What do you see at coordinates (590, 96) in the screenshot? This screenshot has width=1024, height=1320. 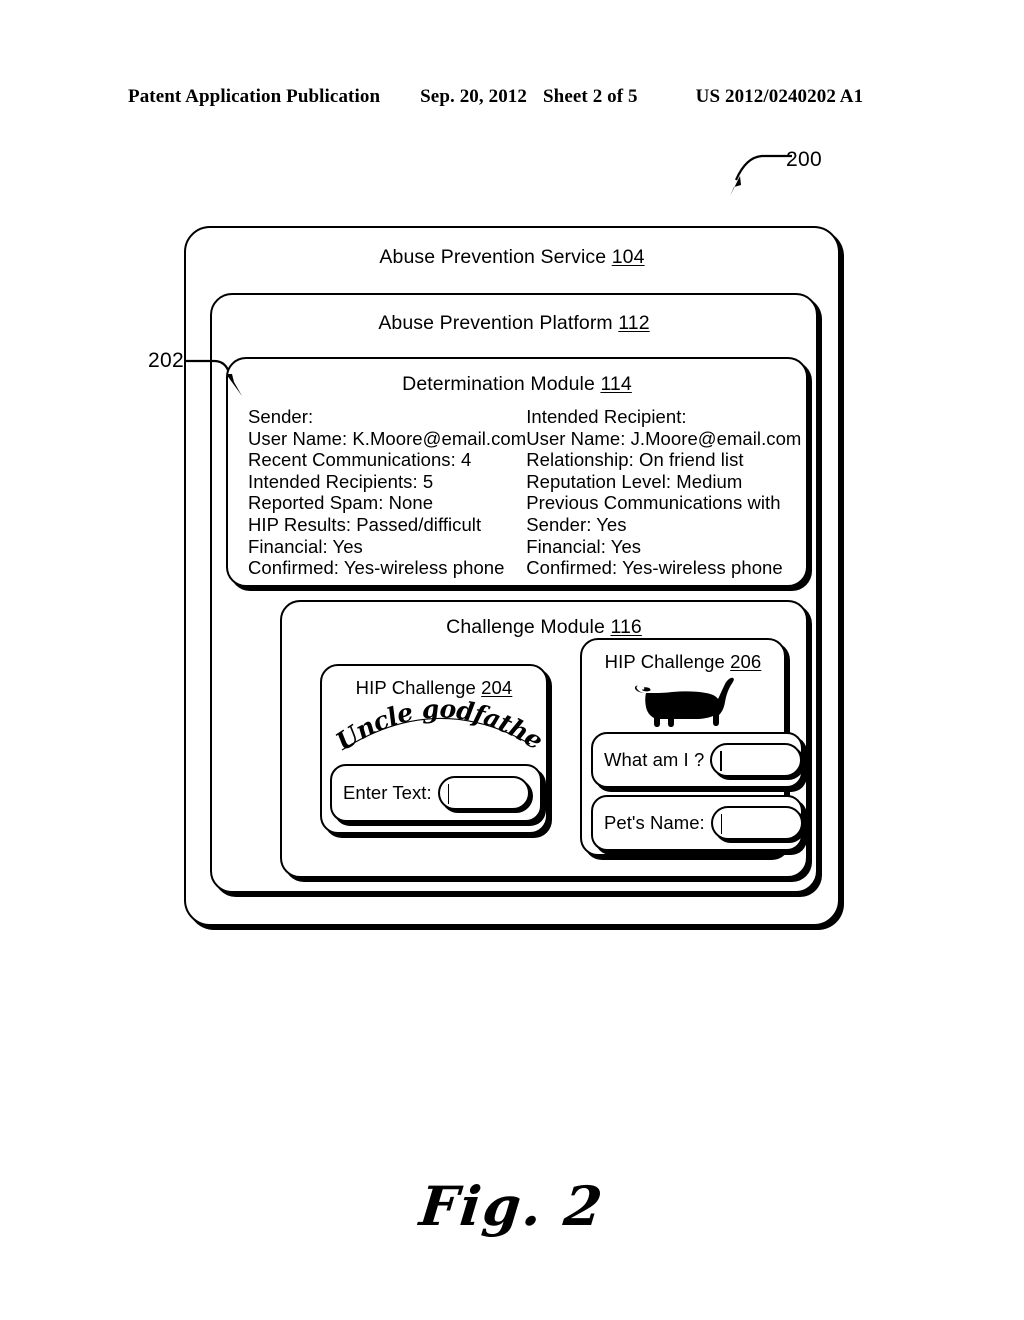 I see `header-sheet-label: Sheet 2 of 5` at bounding box center [590, 96].